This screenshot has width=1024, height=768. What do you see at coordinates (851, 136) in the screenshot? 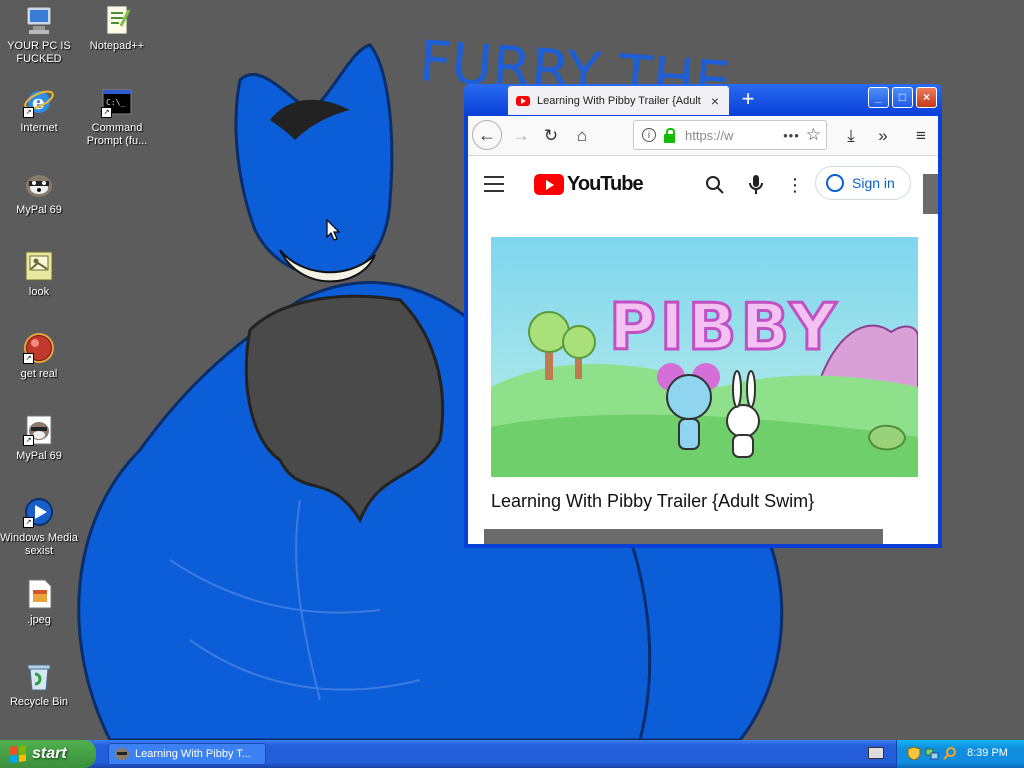
I see `download-icon: ⤓` at bounding box center [851, 136].